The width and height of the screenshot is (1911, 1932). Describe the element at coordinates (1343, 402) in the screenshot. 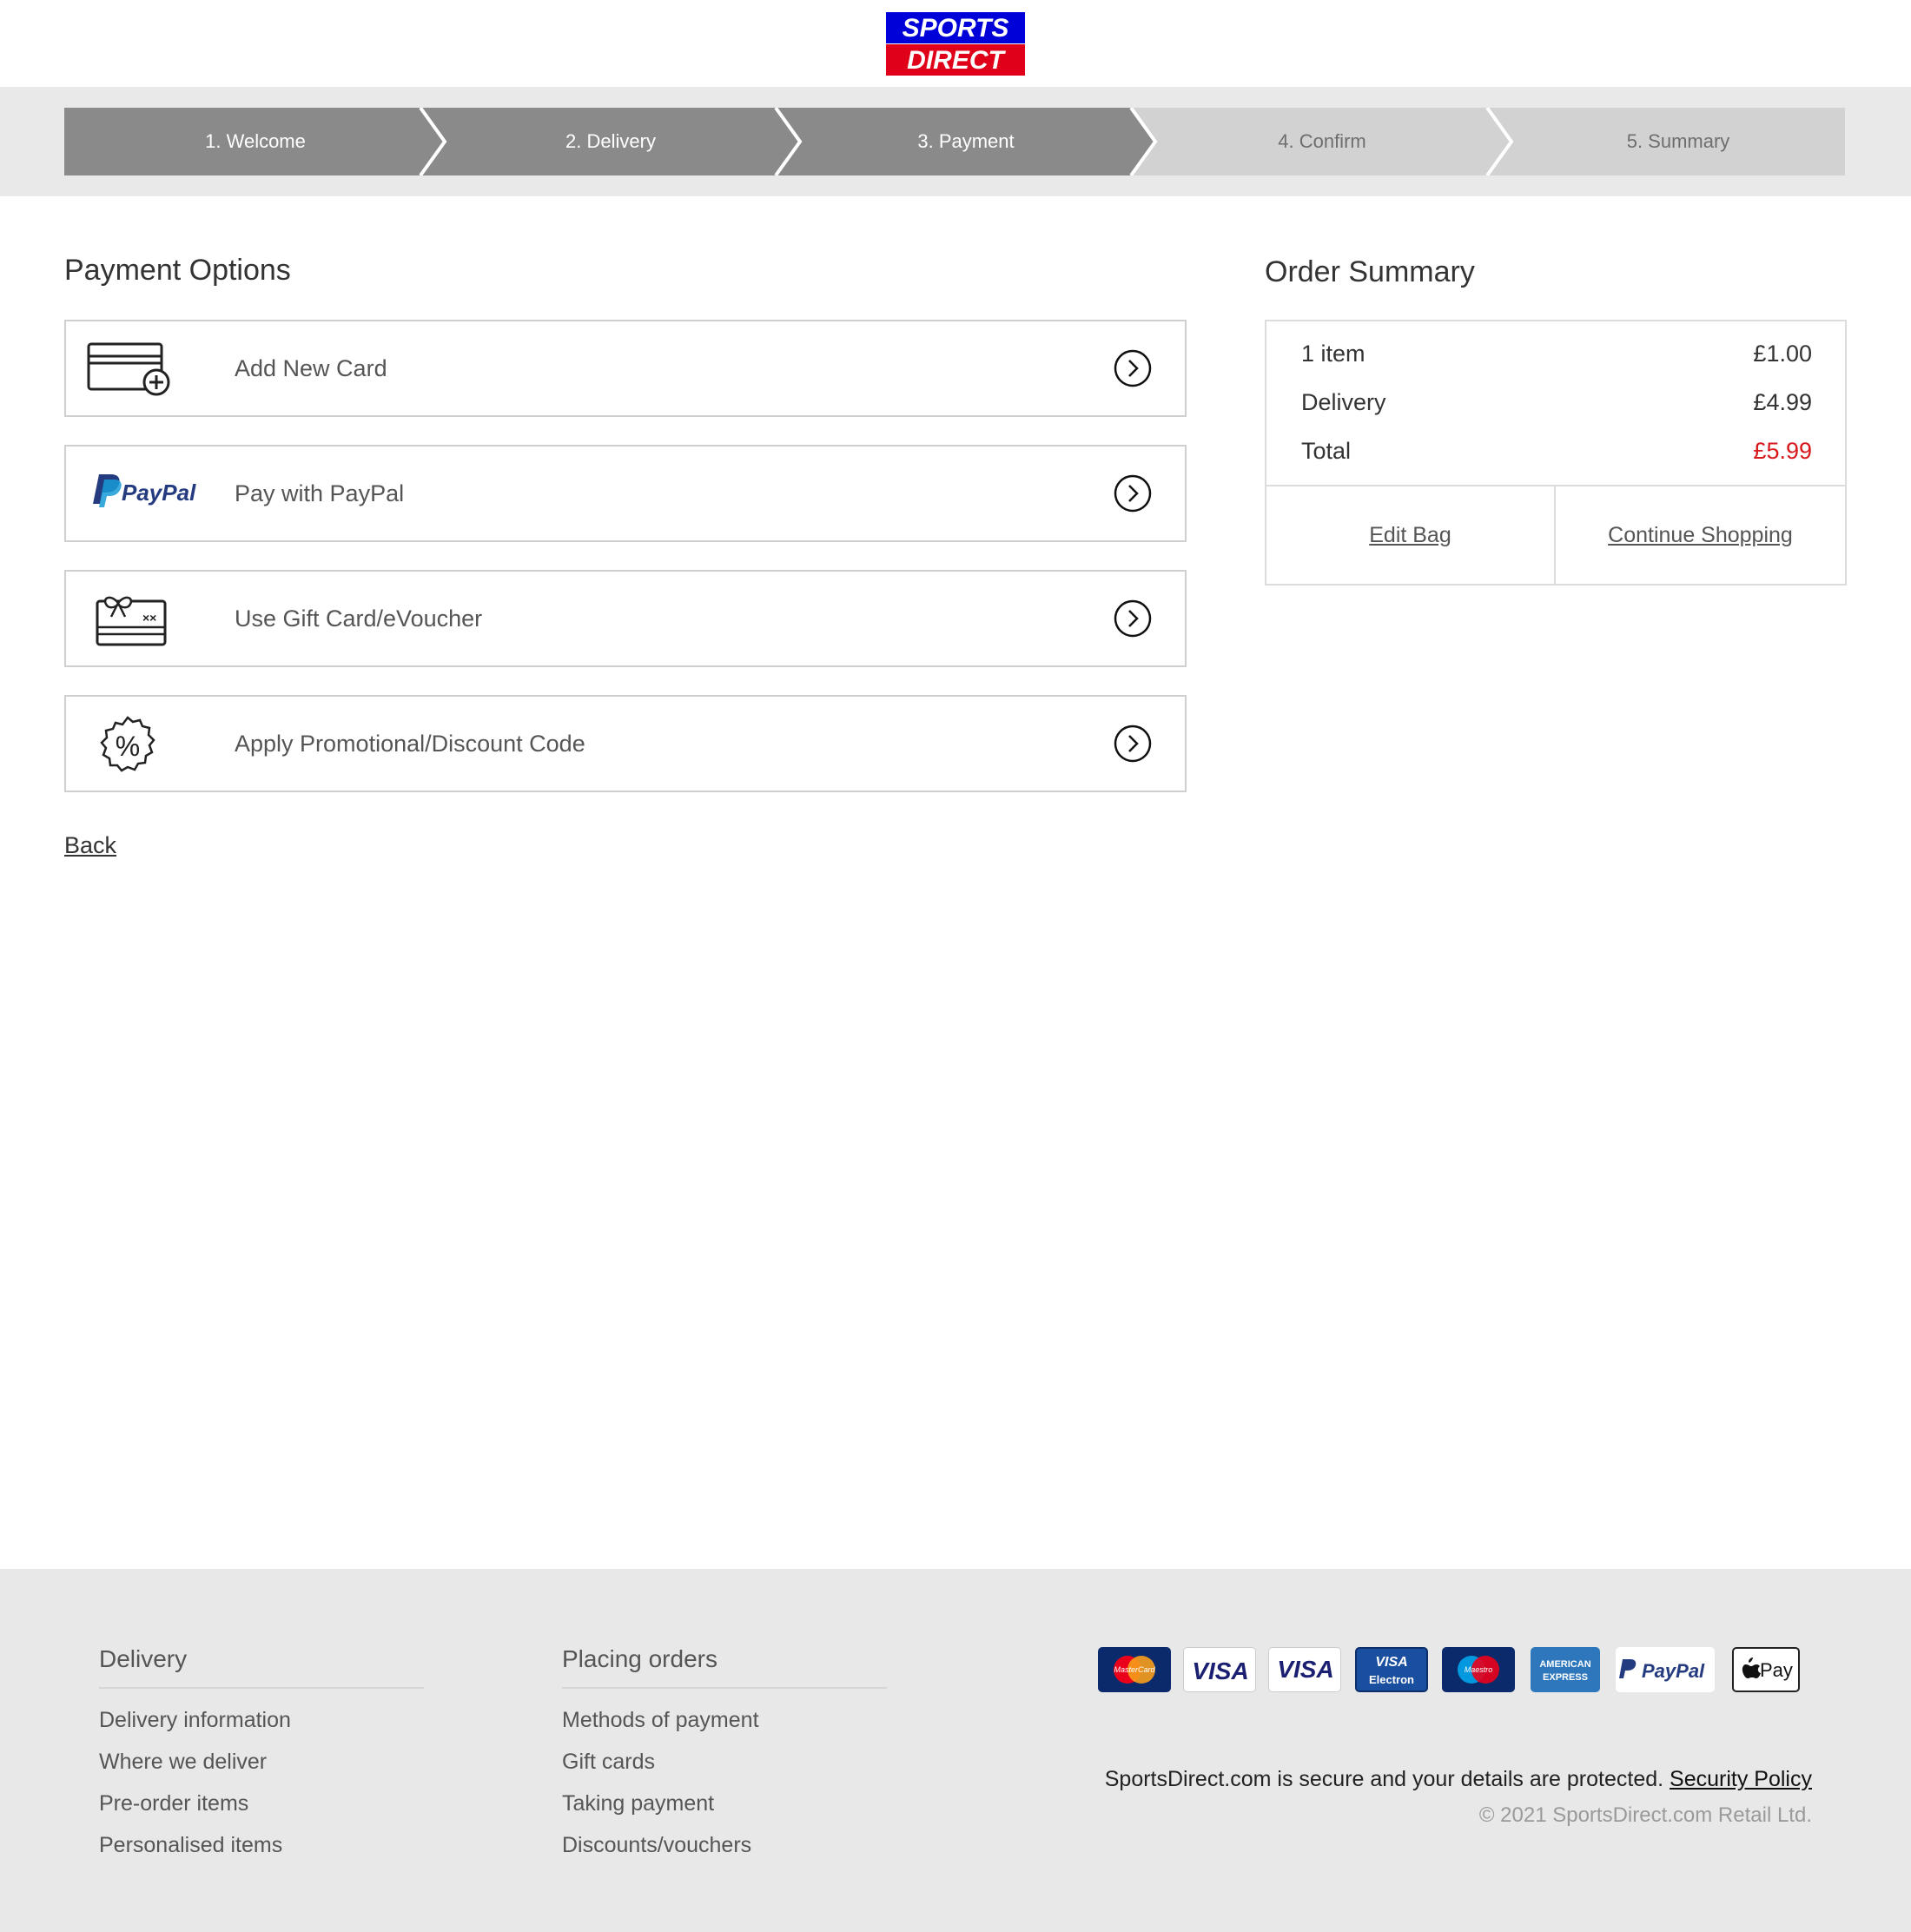

I see `delivery-label: Delivery` at that location.